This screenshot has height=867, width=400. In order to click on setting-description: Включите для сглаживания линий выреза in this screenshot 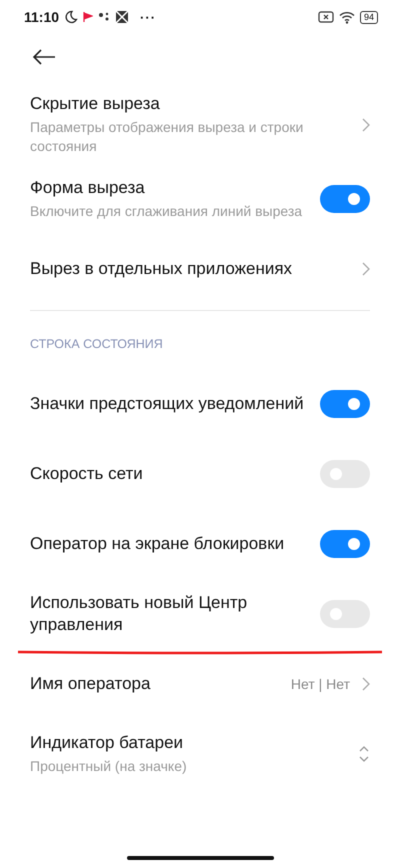, I will do `click(167, 211)`.